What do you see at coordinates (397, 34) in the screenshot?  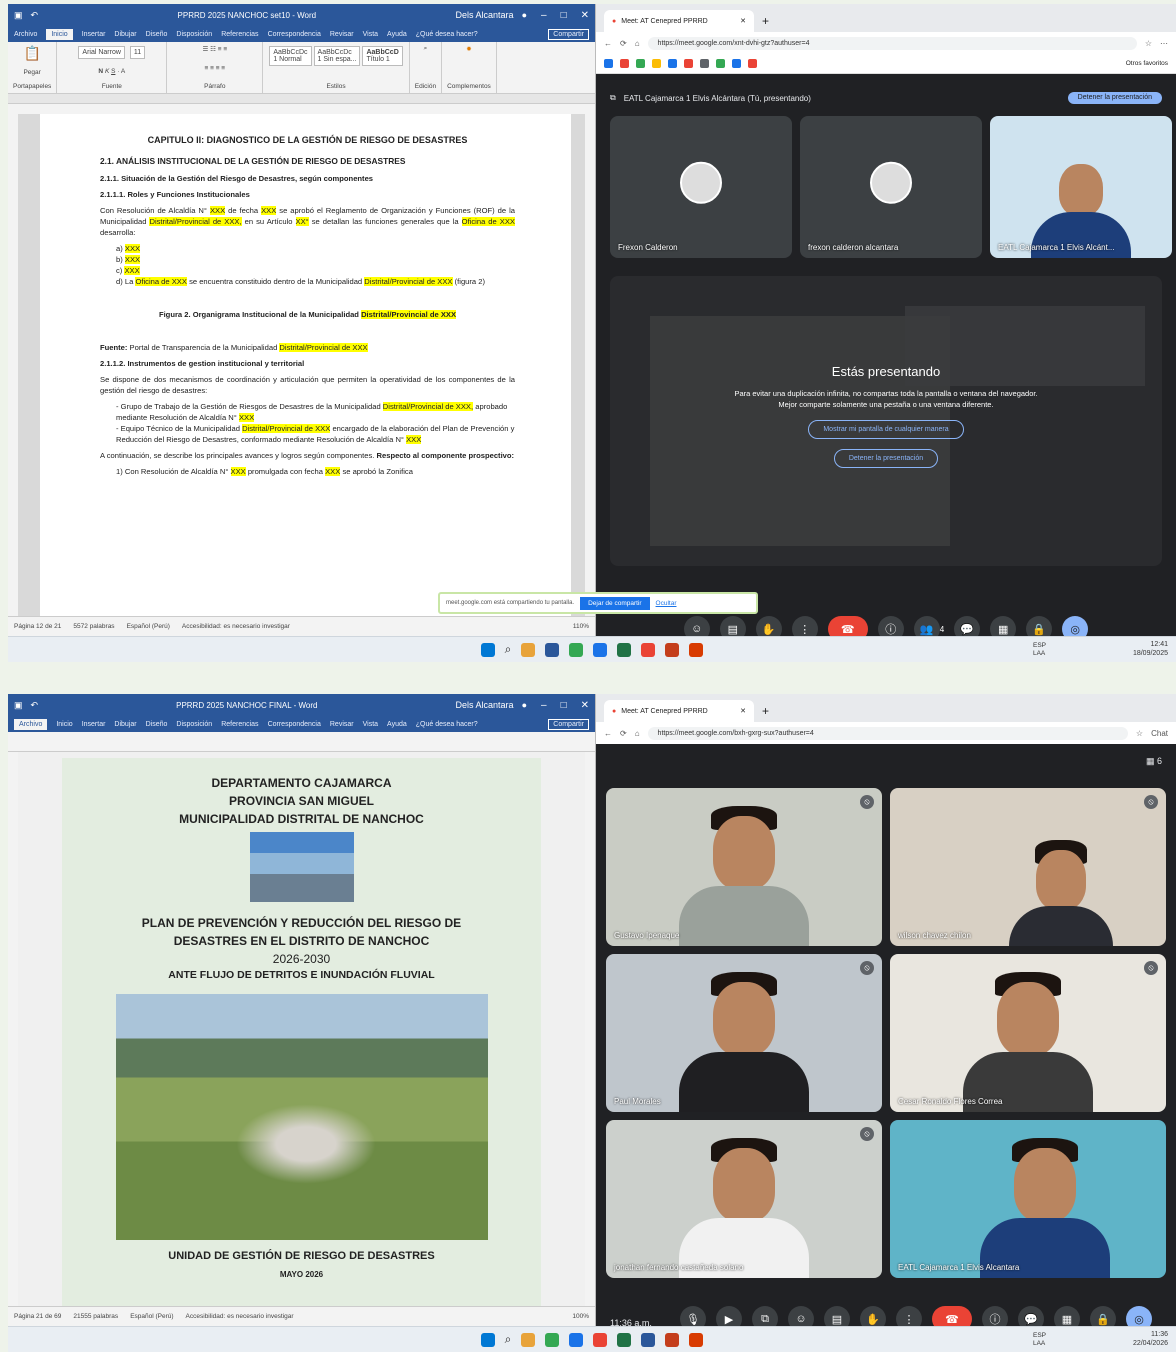 I see `tab-ayuda: Ayuda` at bounding box center [397, 34].